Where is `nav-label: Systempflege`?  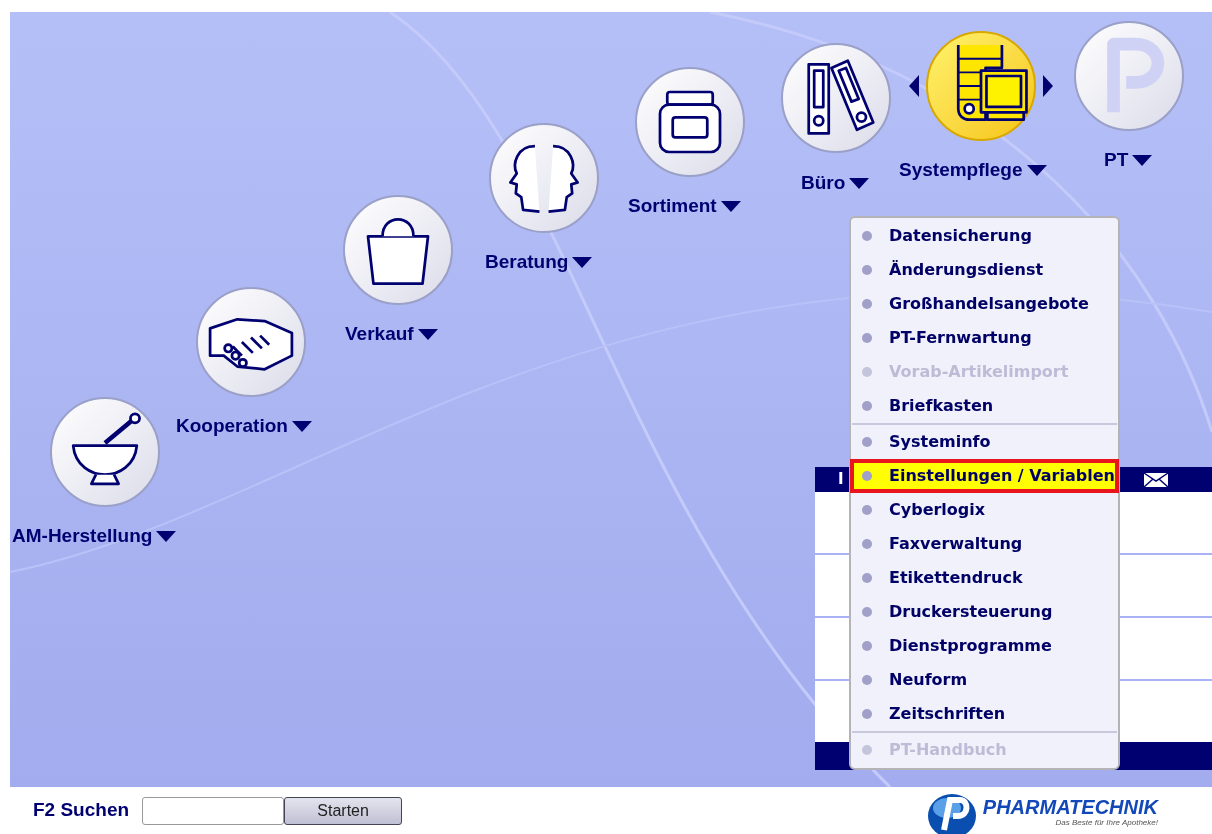
nav-label: Systempflege is located at coordinates (973, 170).